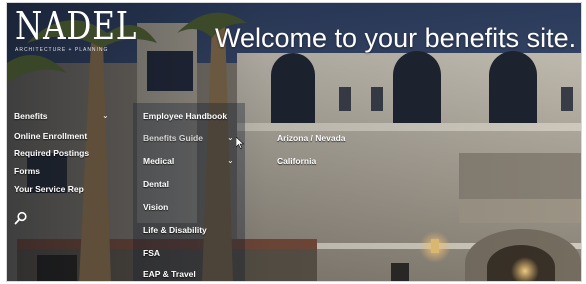 The height and width of the screenshot is (284, 586). I want to click on submenu-item-vision: Vision, so click(155, 207).